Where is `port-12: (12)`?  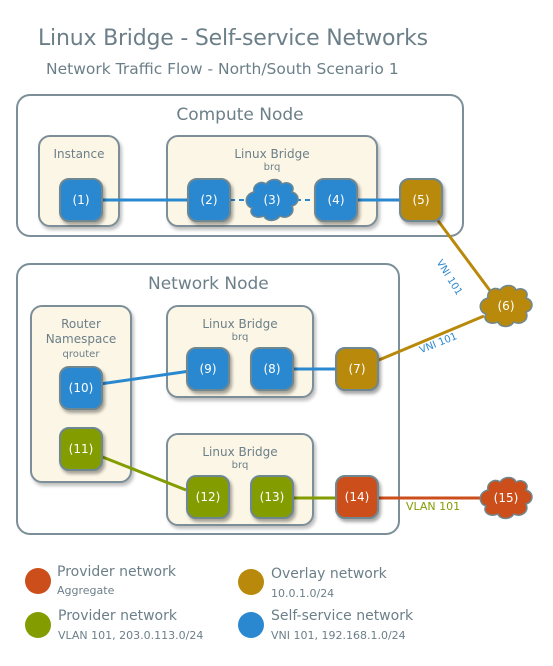
port-12: (12) is located at coordinates (208, 497).